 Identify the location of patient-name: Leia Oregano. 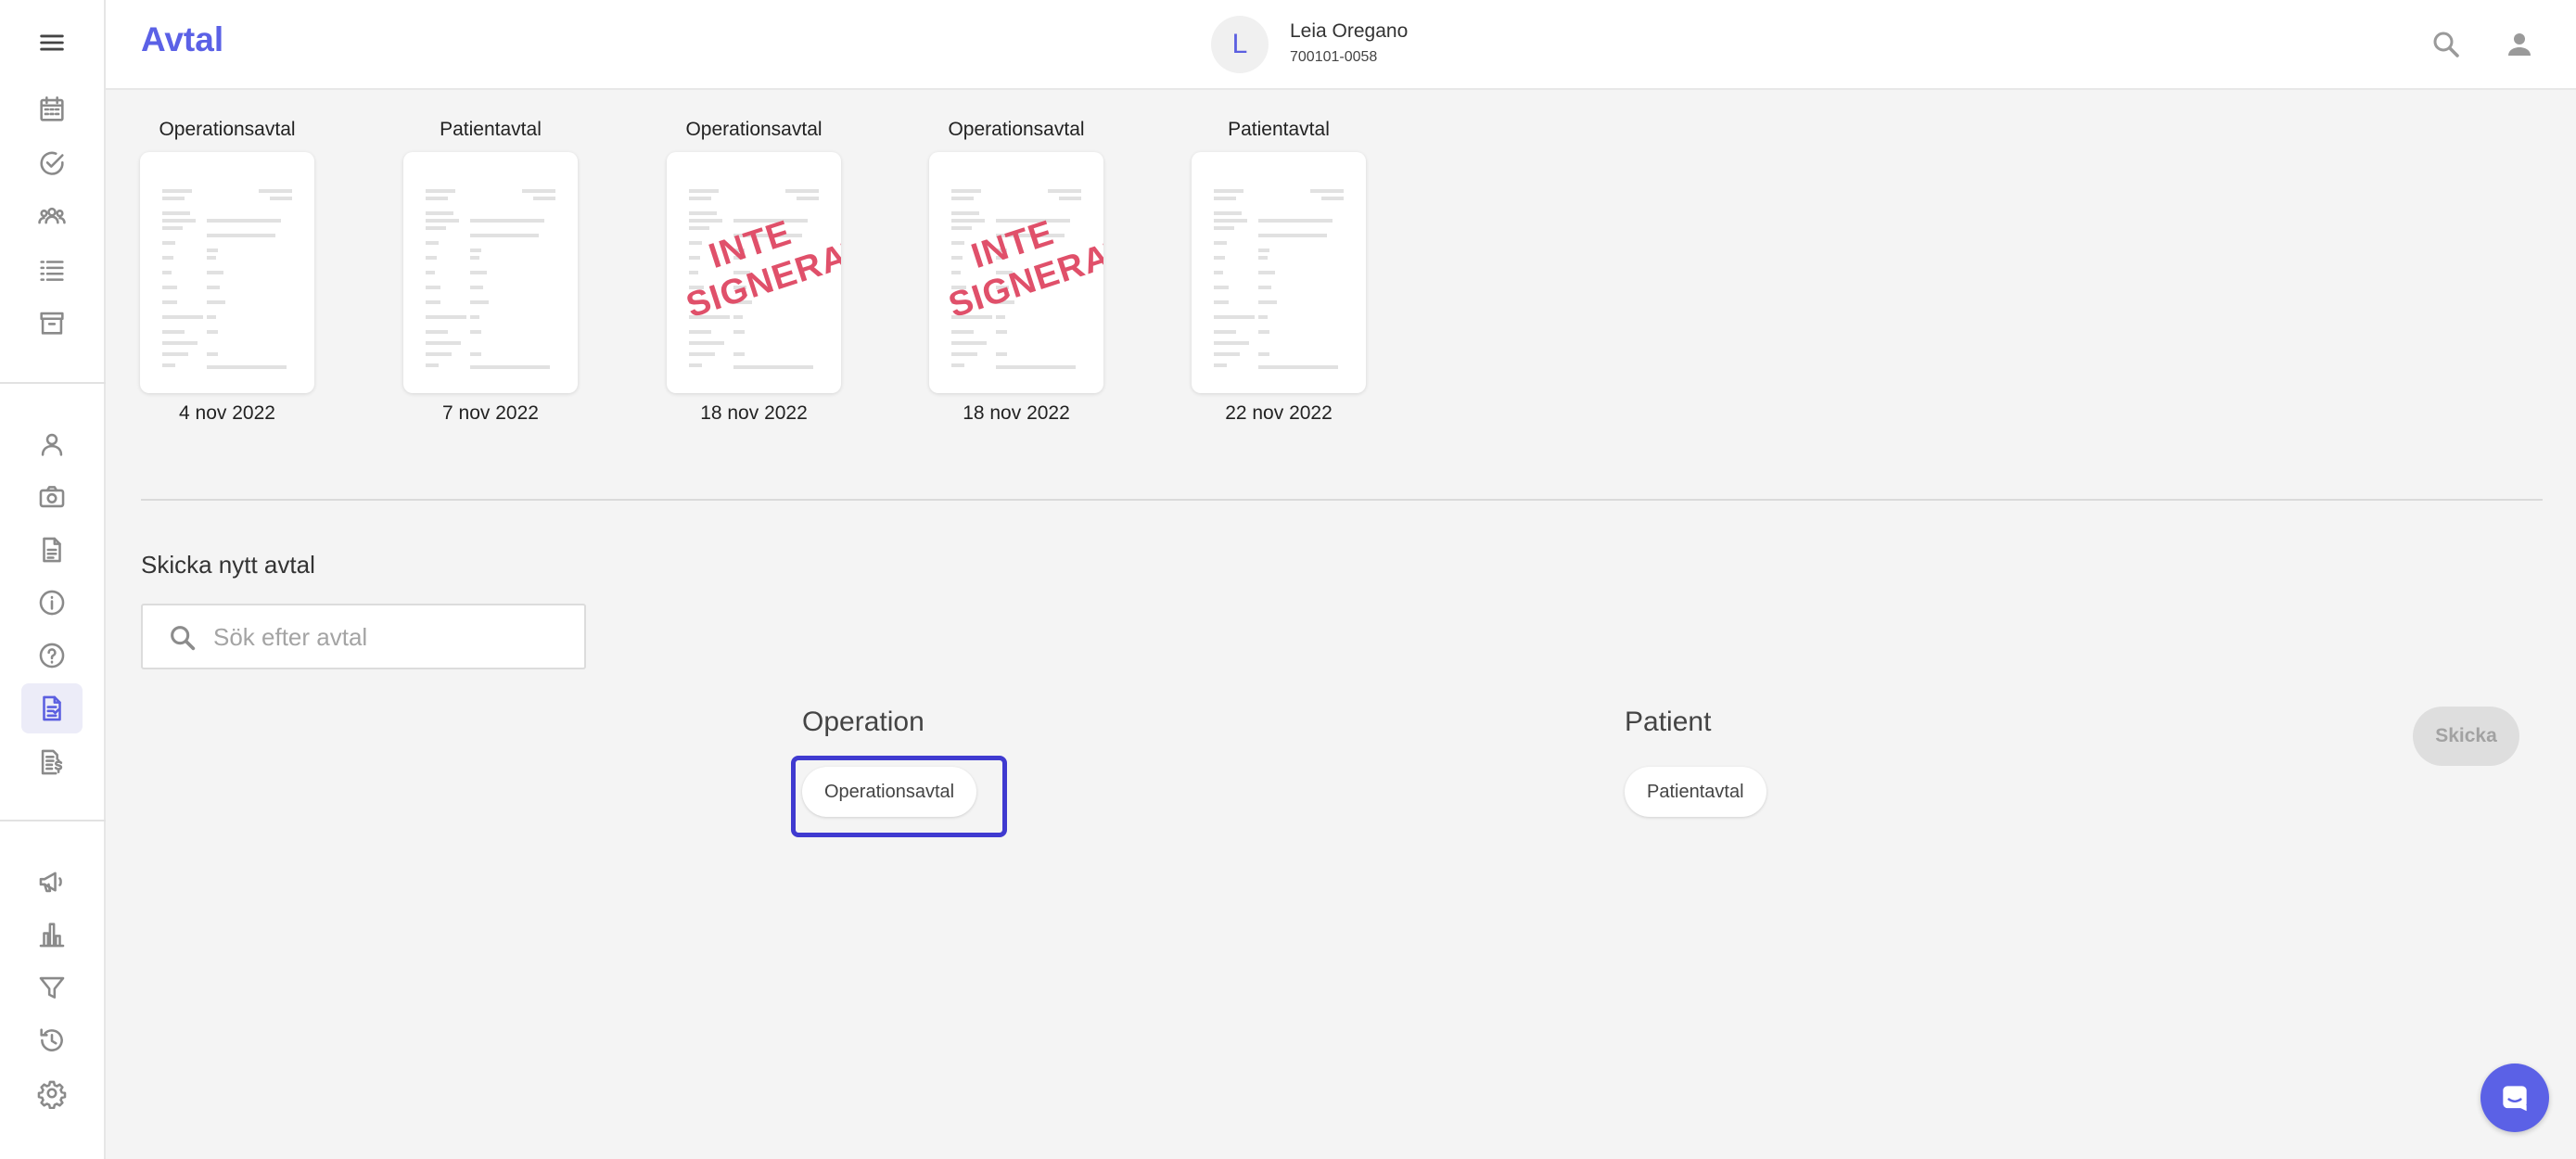
(1350, 31).